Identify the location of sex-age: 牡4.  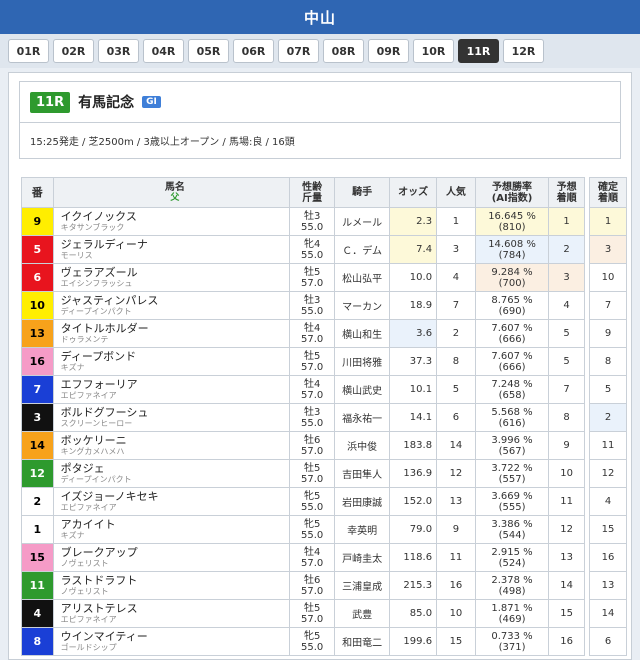
(312, 384).